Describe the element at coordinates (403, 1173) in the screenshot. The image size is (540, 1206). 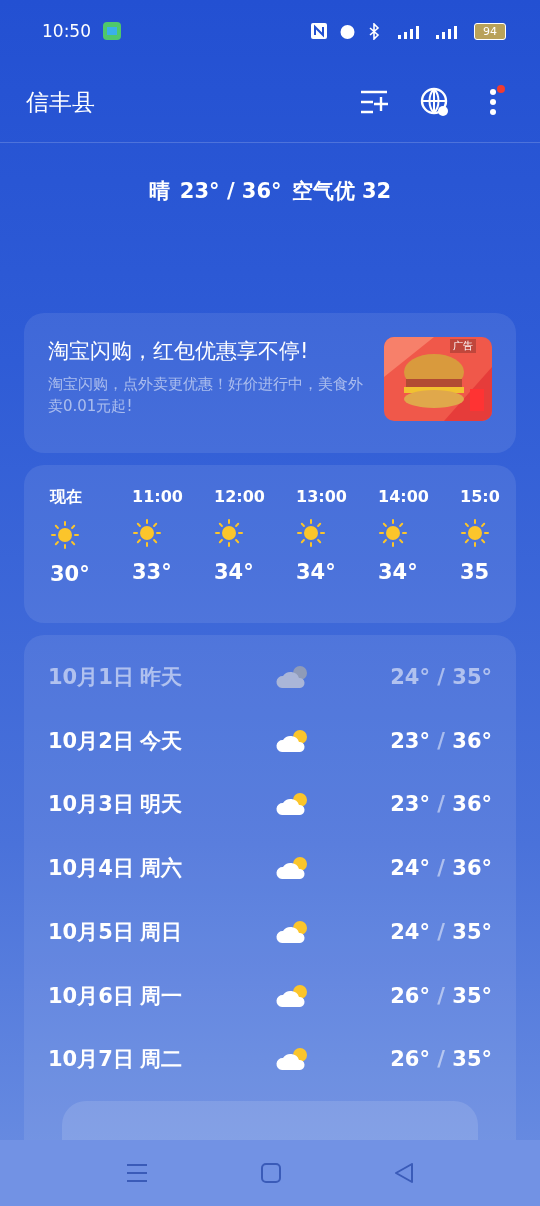
I see `back-icon` at that location.